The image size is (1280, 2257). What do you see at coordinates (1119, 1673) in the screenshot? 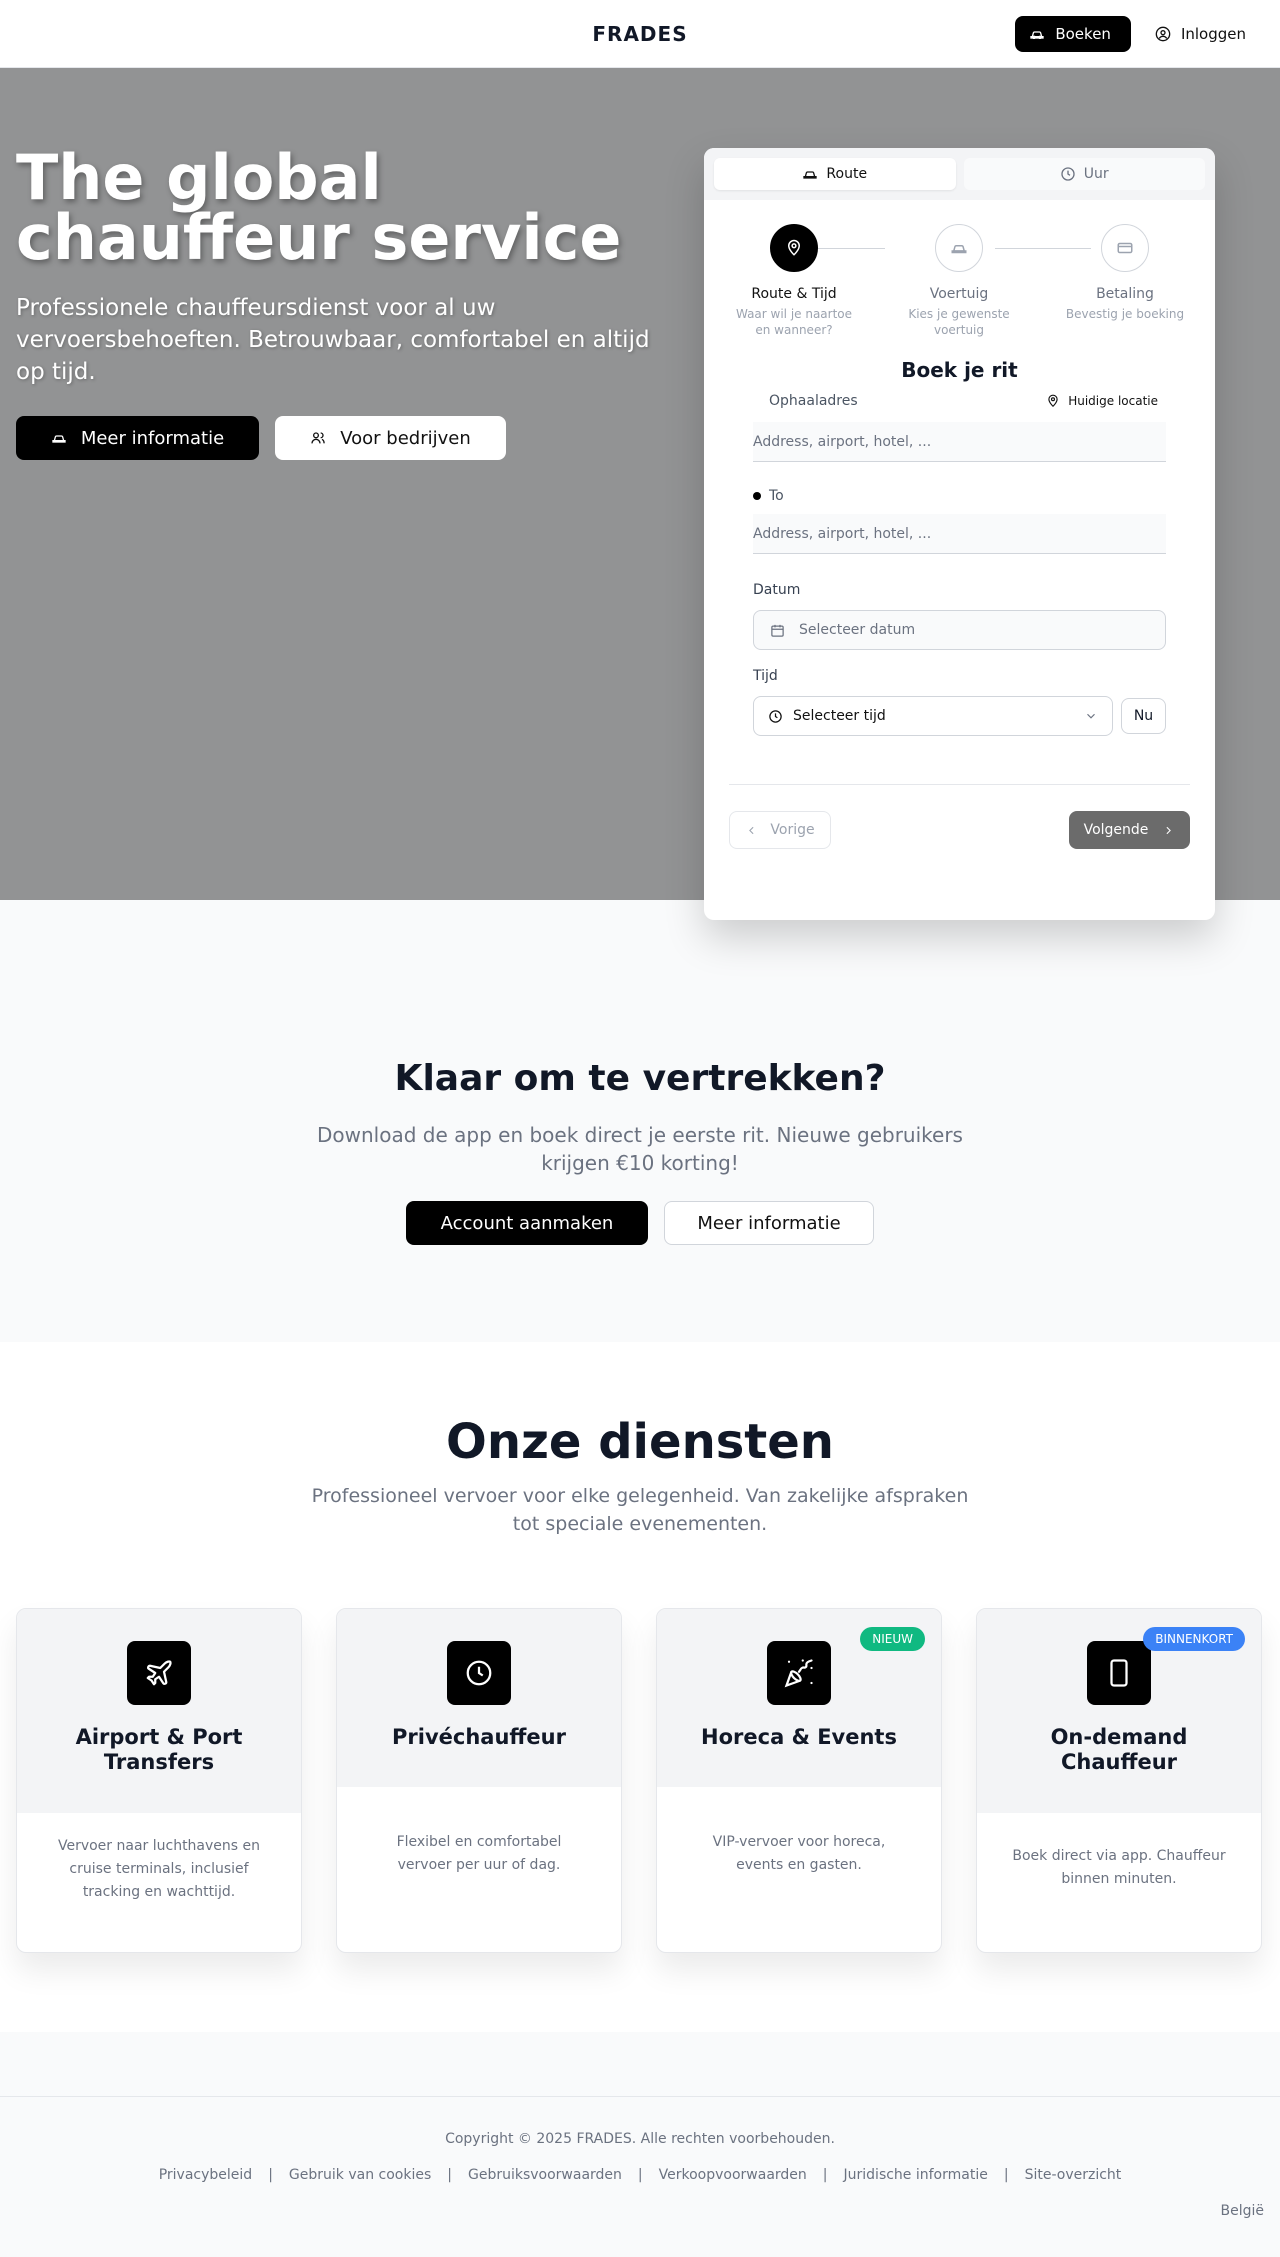
I see `smartphone-icon` at bounding box center [1119, 1673].